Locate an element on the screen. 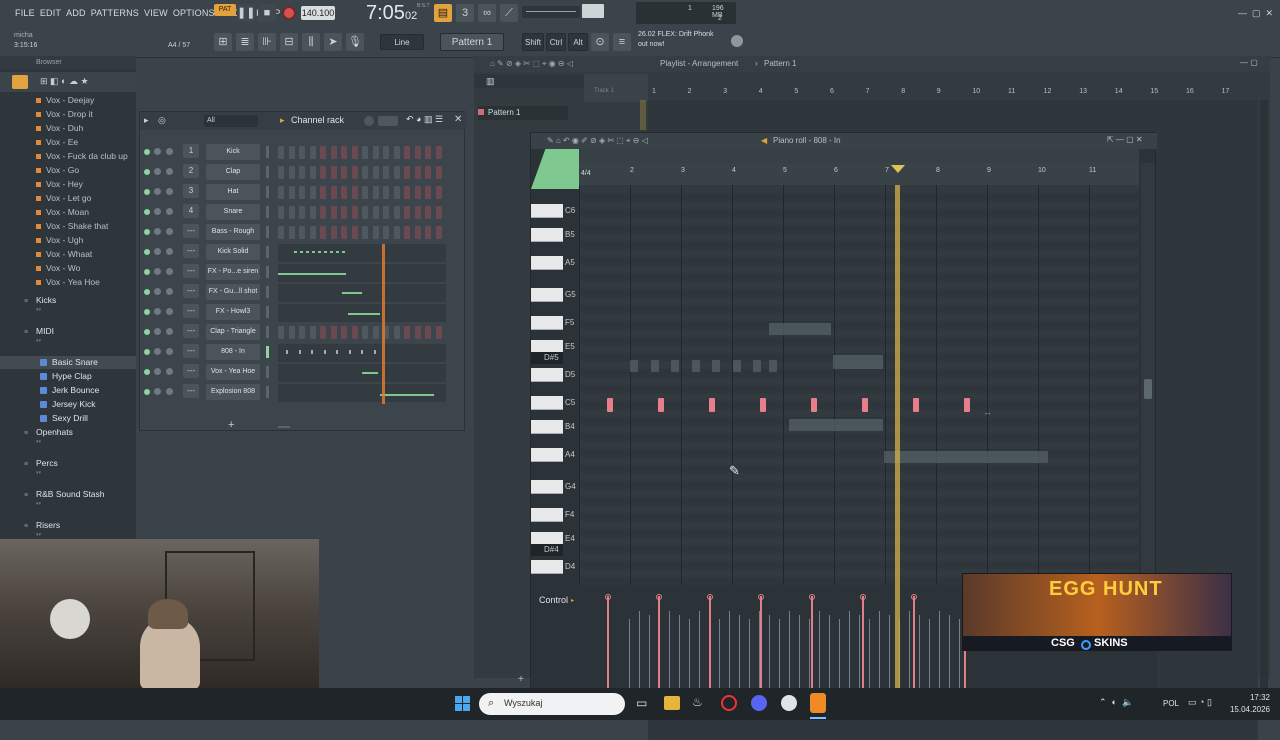 This screenshot has width=1280, height=740. shift-button: Shift is located at coordinates (533, 42).